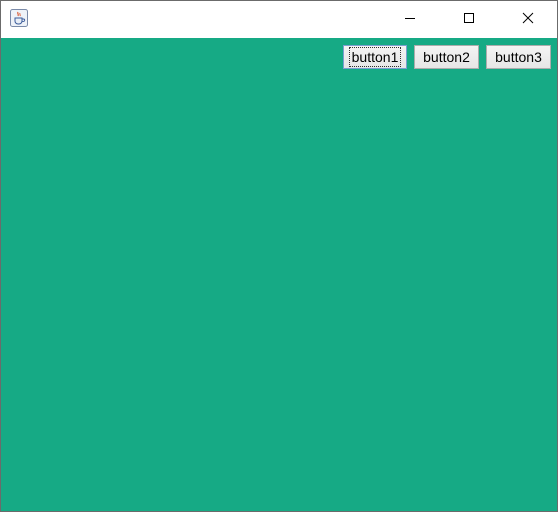  I want to click on button1-label: button1, so click(375, 57).